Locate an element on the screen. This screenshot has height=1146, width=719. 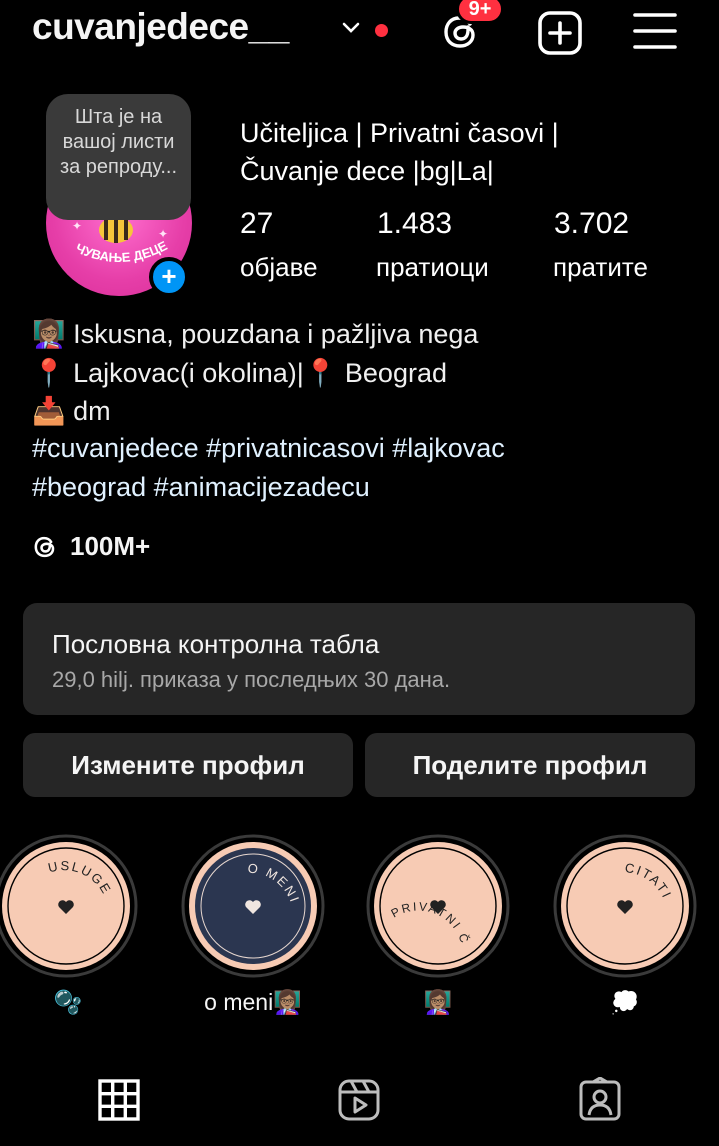
tagged-icon is located at coordinates (600, 1100).